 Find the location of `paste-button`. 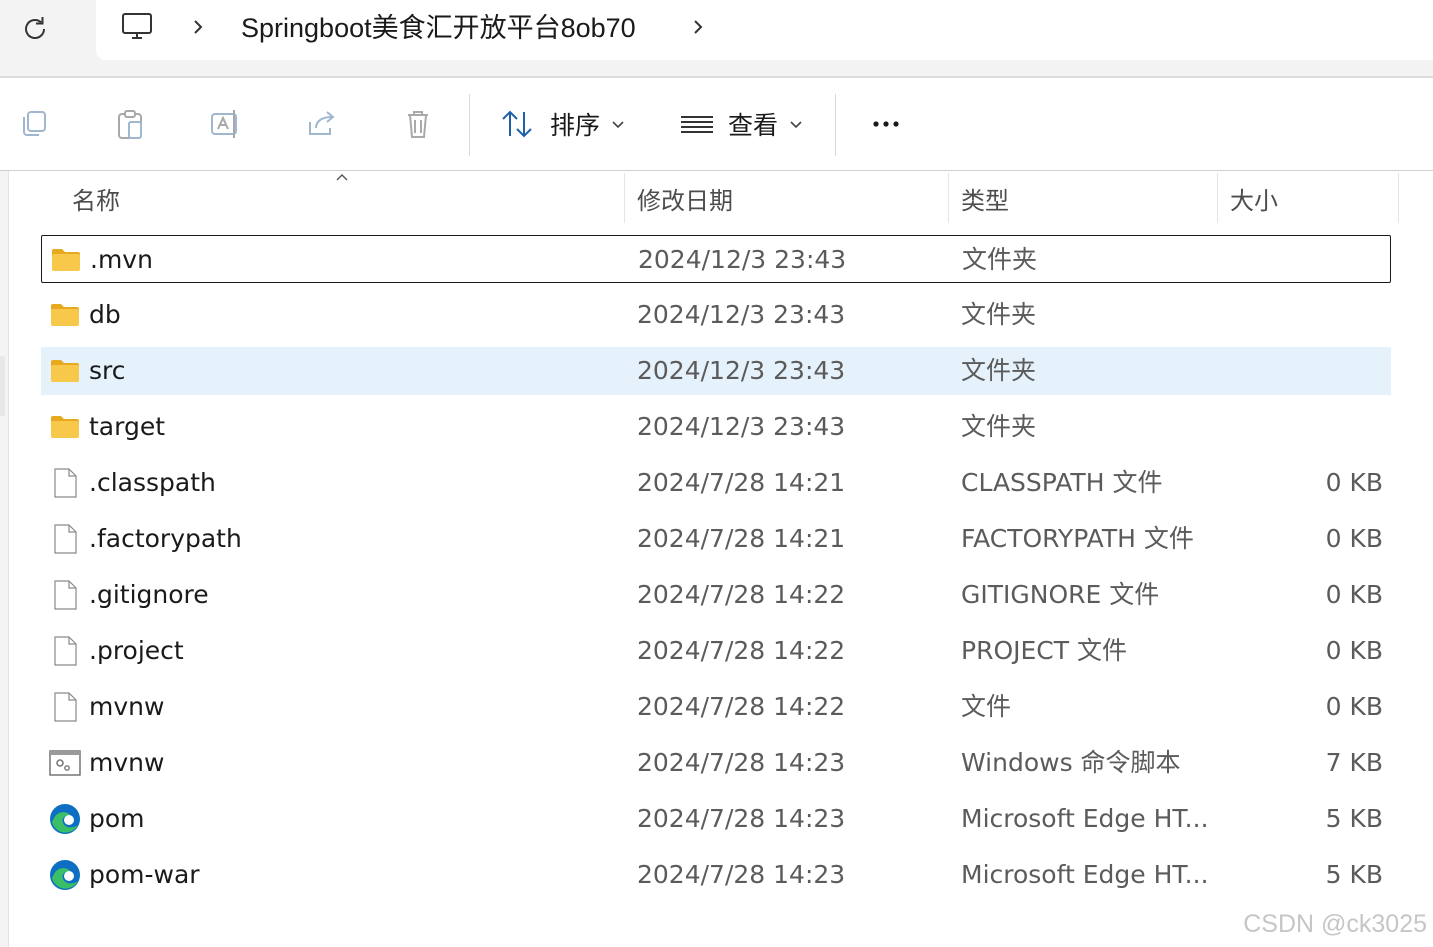

paste-button is located at coordinates (130, 124).